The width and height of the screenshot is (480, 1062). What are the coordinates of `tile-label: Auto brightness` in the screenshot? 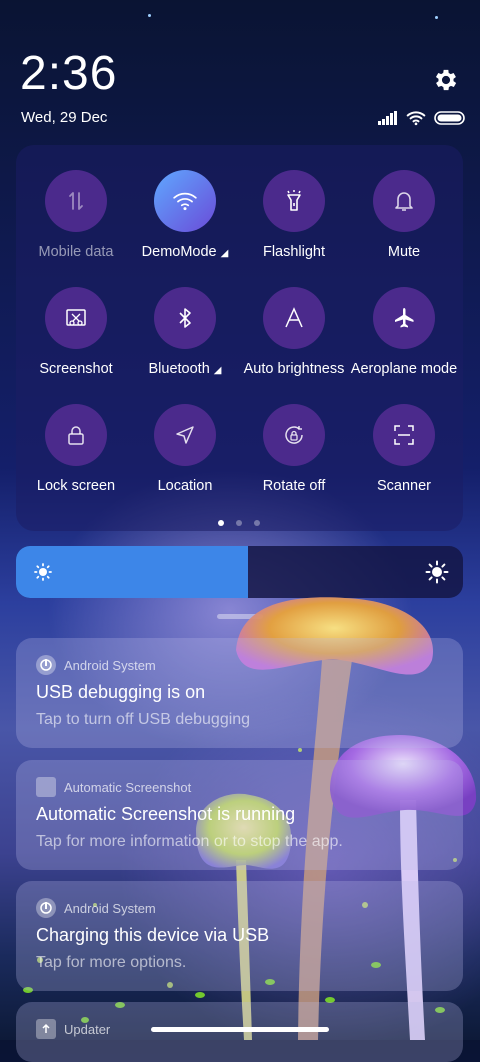 It's located at (294, 369).